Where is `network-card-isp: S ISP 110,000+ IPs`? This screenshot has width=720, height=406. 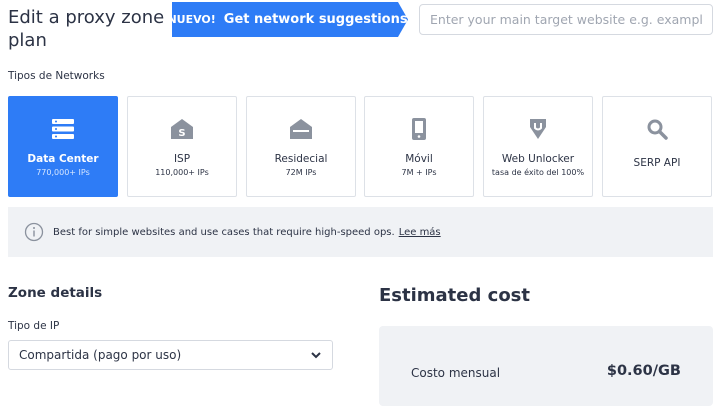 network-card-isp: S ISP 110,000+ IPs is located at coordinates (182, 146).